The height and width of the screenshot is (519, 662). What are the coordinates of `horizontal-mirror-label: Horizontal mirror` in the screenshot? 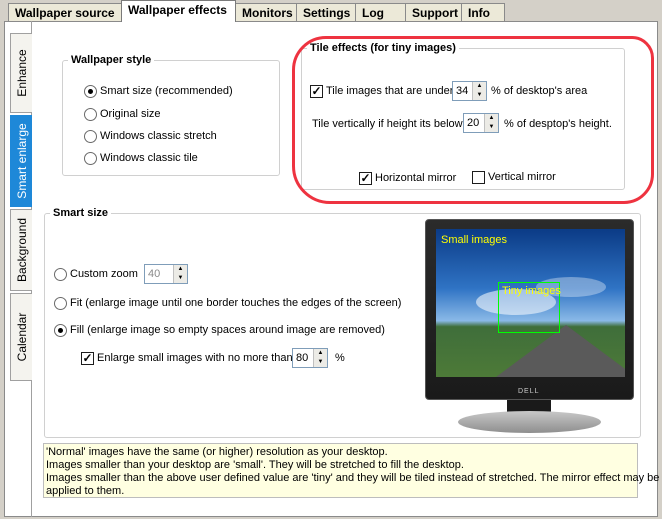 It's located at (415, 178).